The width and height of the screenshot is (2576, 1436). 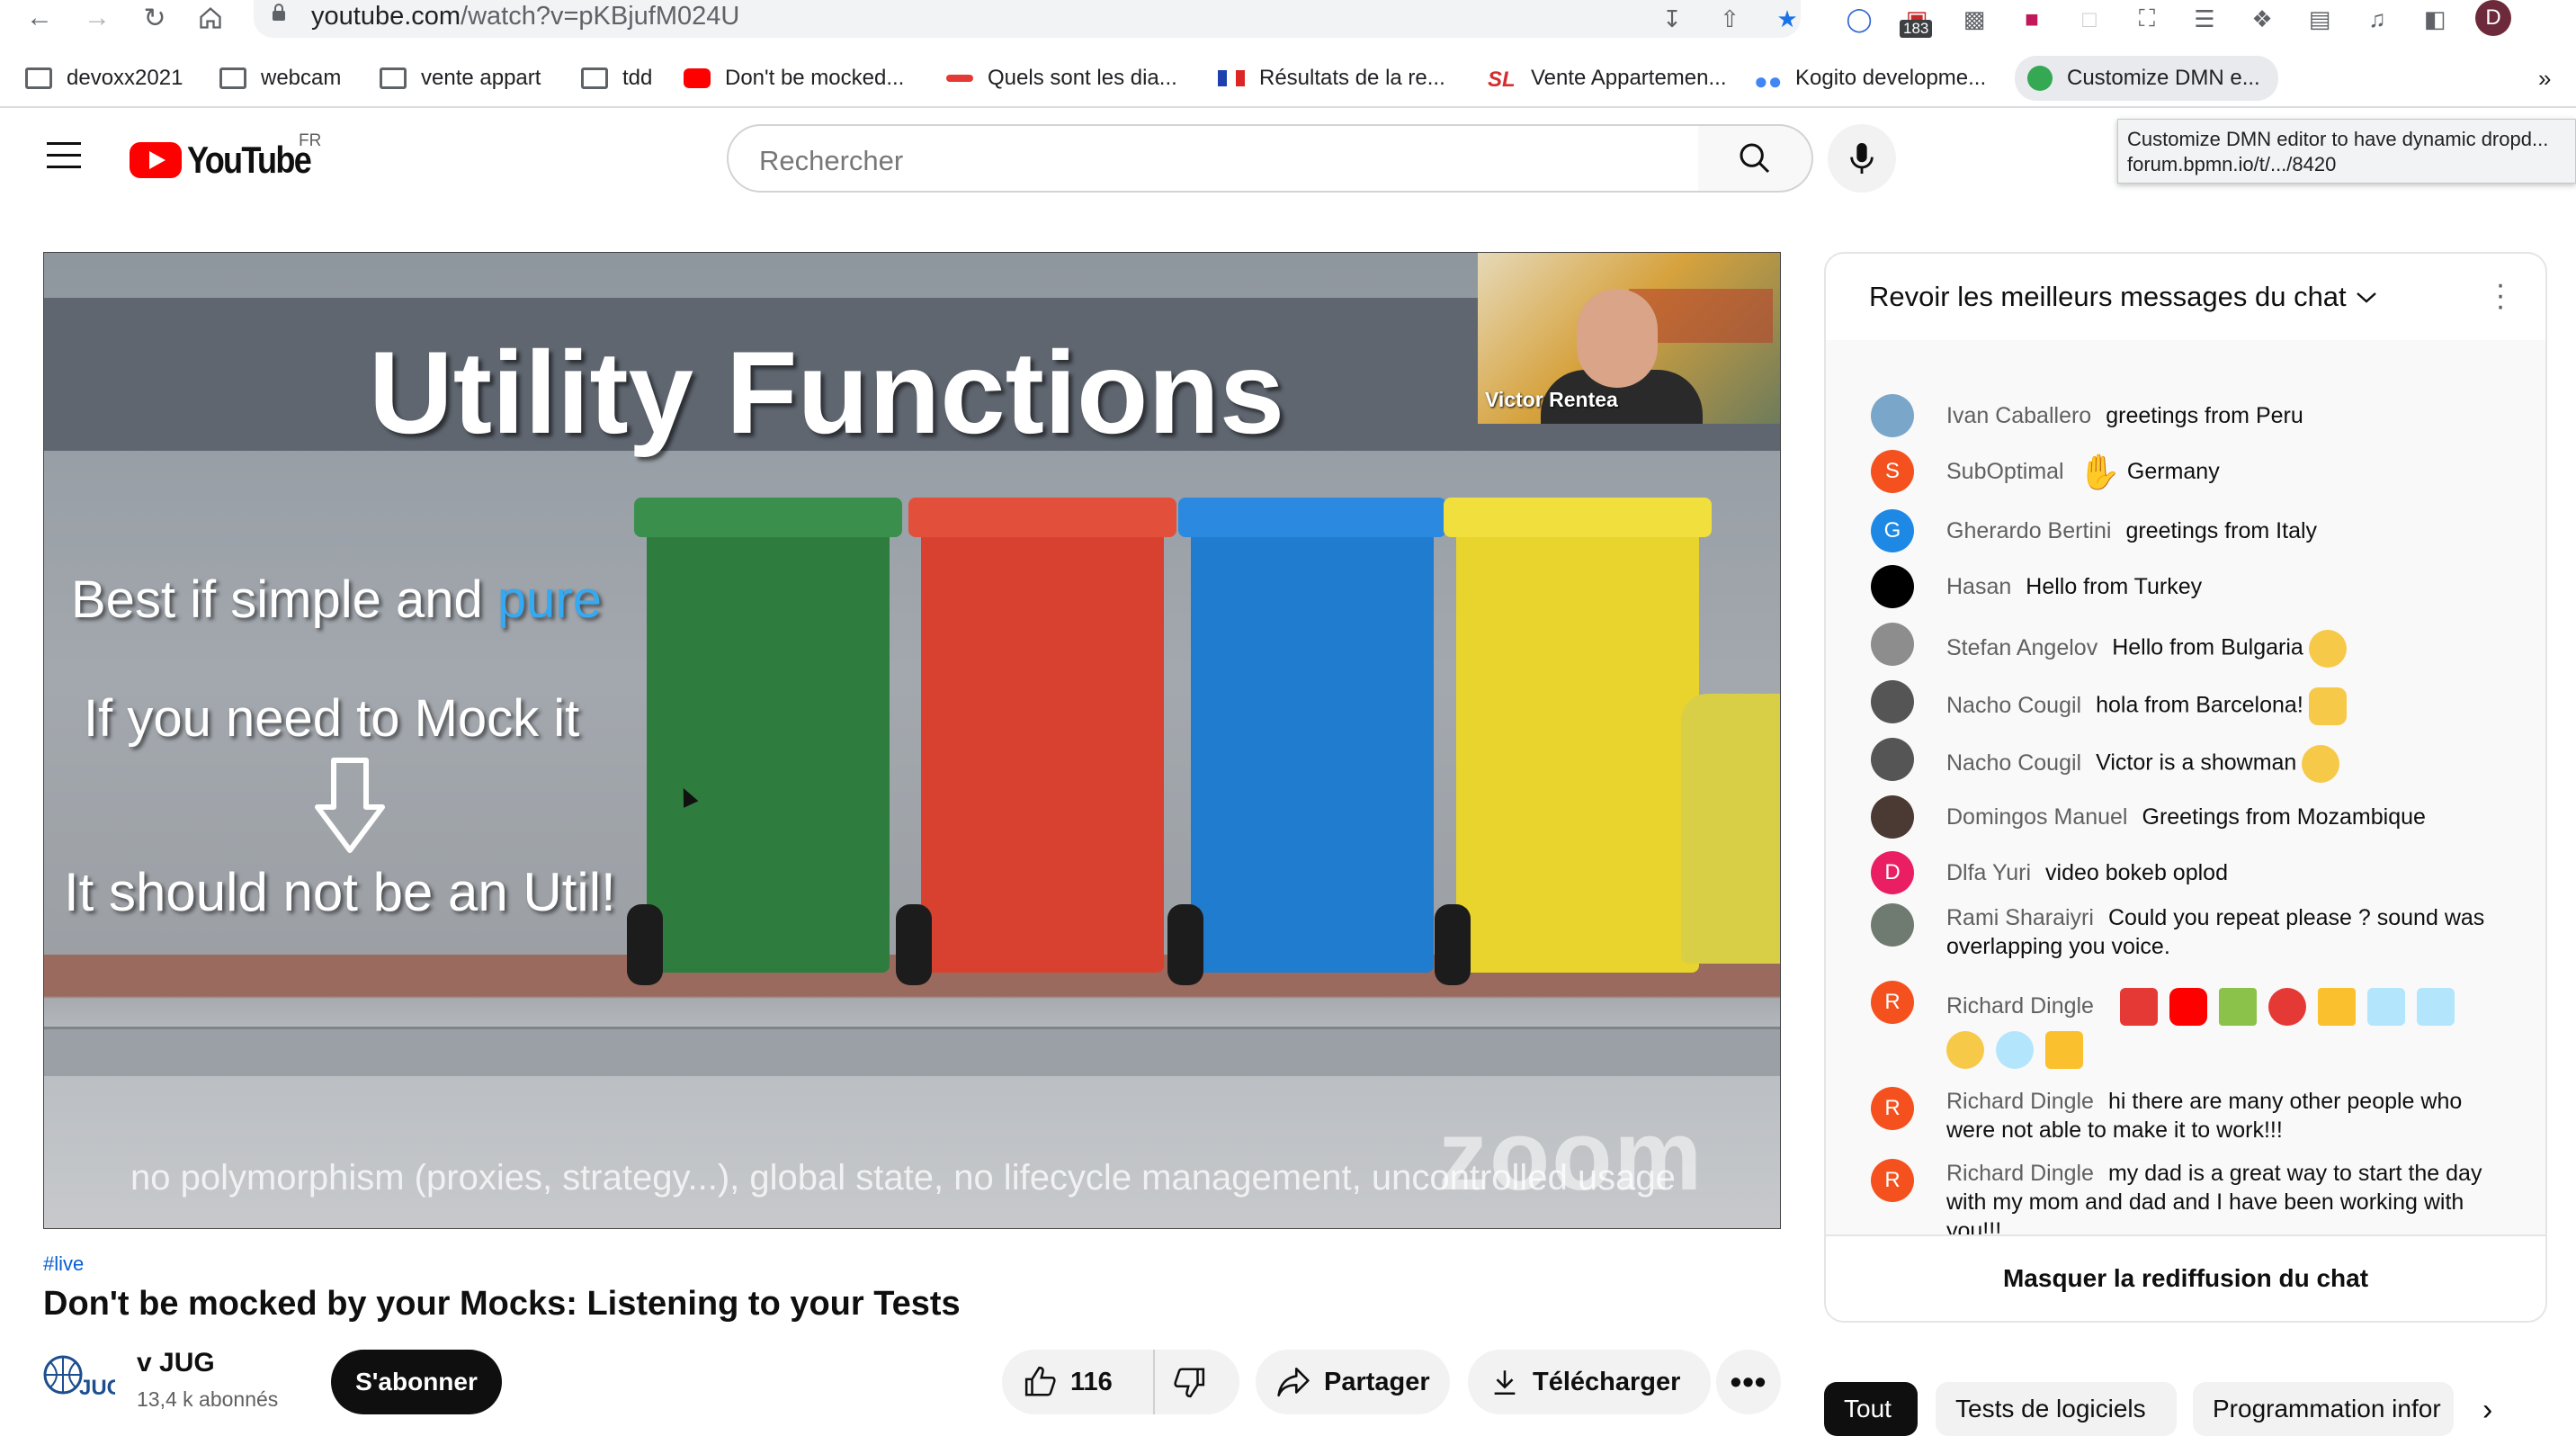 What do you see at coordinates (764, 742) in the screenshot?
I see `green-bin` at bounding box center [764, 742].